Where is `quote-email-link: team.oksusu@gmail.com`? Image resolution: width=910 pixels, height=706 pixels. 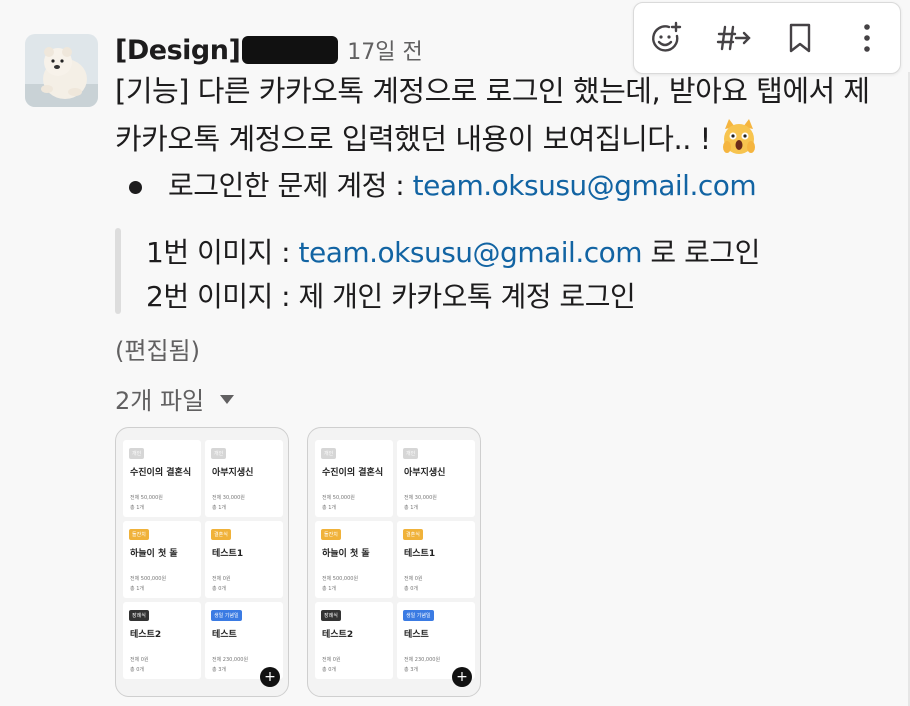
quote-email-link: team.oksusu@gmail.com is located at coordinates (471, 252).